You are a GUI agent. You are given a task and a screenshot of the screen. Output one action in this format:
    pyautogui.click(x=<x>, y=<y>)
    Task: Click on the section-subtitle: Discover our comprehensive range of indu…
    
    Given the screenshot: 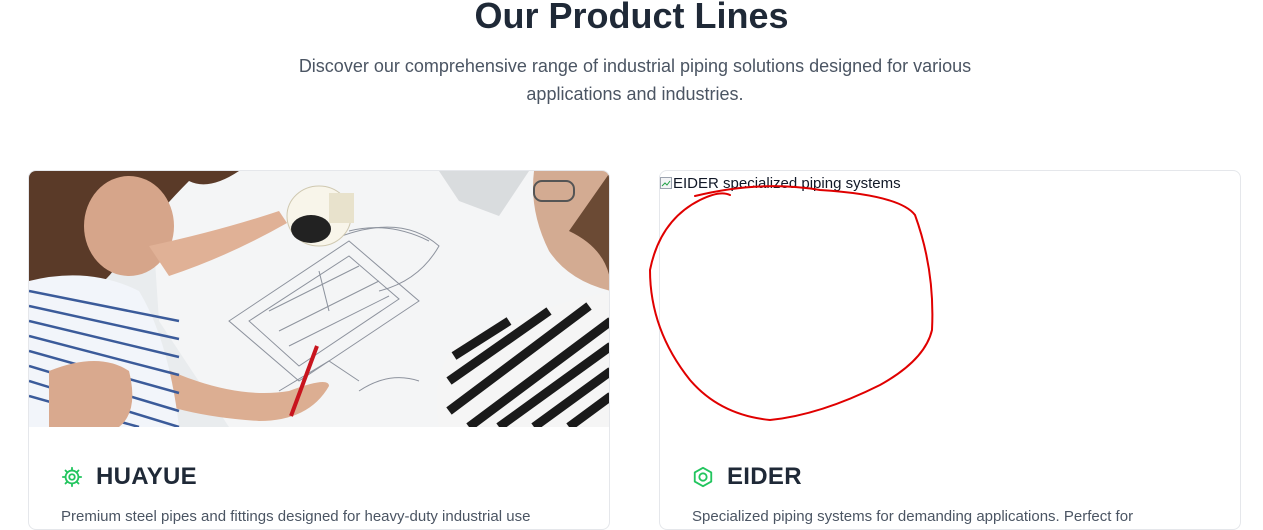 What is the action you would take?
    pyautogui.click(x=635, y=80)
    